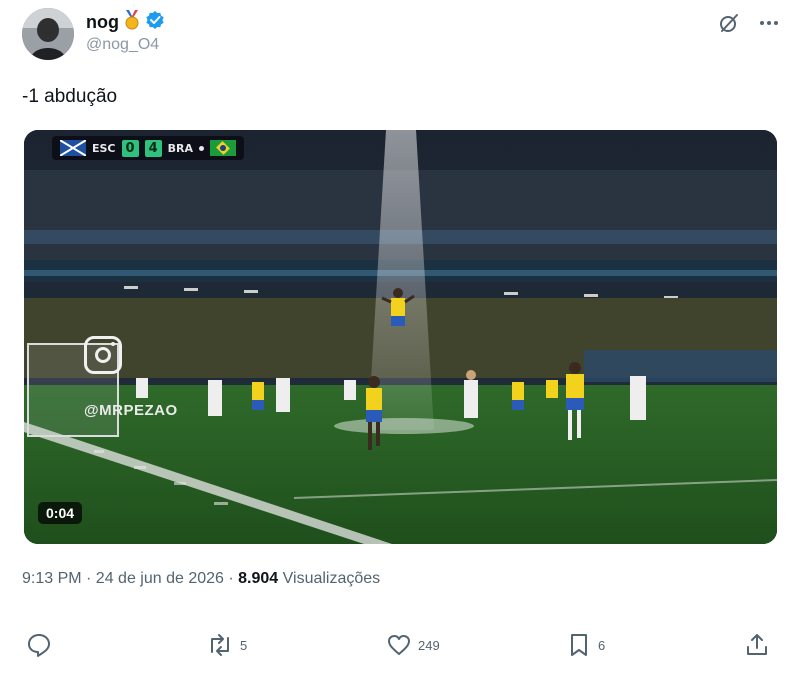 Image resolution: width=800 pixels, height=674 pixels. Describe the element at coordinates (153, 148) in the screenshot. I see `away-score: 4` at that location.